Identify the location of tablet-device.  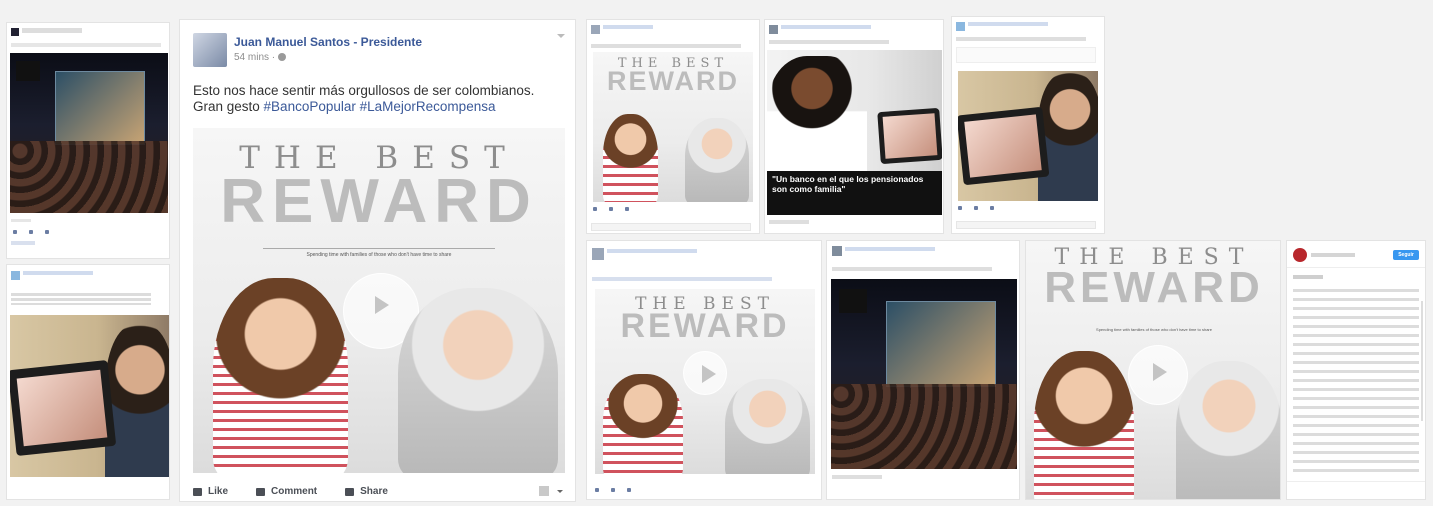
(909, 136).